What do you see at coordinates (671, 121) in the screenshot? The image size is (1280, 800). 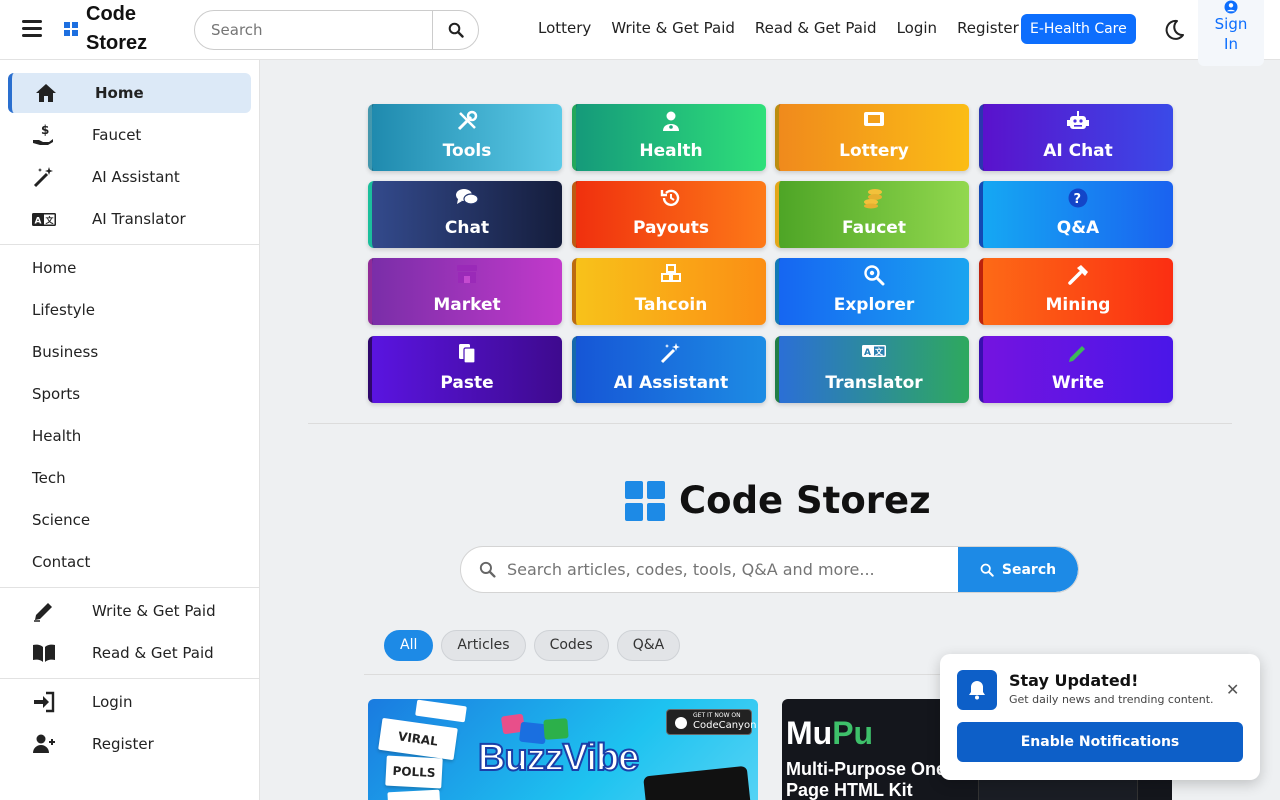 I see `doctor-icon` at bounding box center [671, 121].